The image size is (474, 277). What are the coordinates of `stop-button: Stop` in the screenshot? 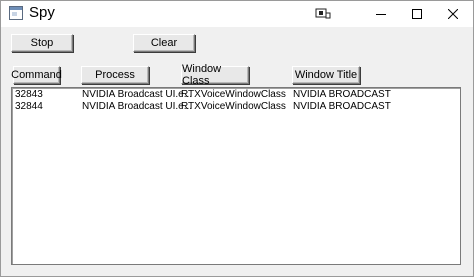 It's located at (42, 43).